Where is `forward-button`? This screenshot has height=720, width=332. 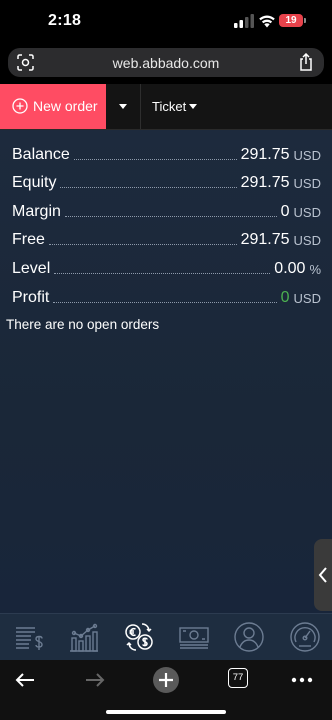 forward-button is located at coordinates (95, 680).